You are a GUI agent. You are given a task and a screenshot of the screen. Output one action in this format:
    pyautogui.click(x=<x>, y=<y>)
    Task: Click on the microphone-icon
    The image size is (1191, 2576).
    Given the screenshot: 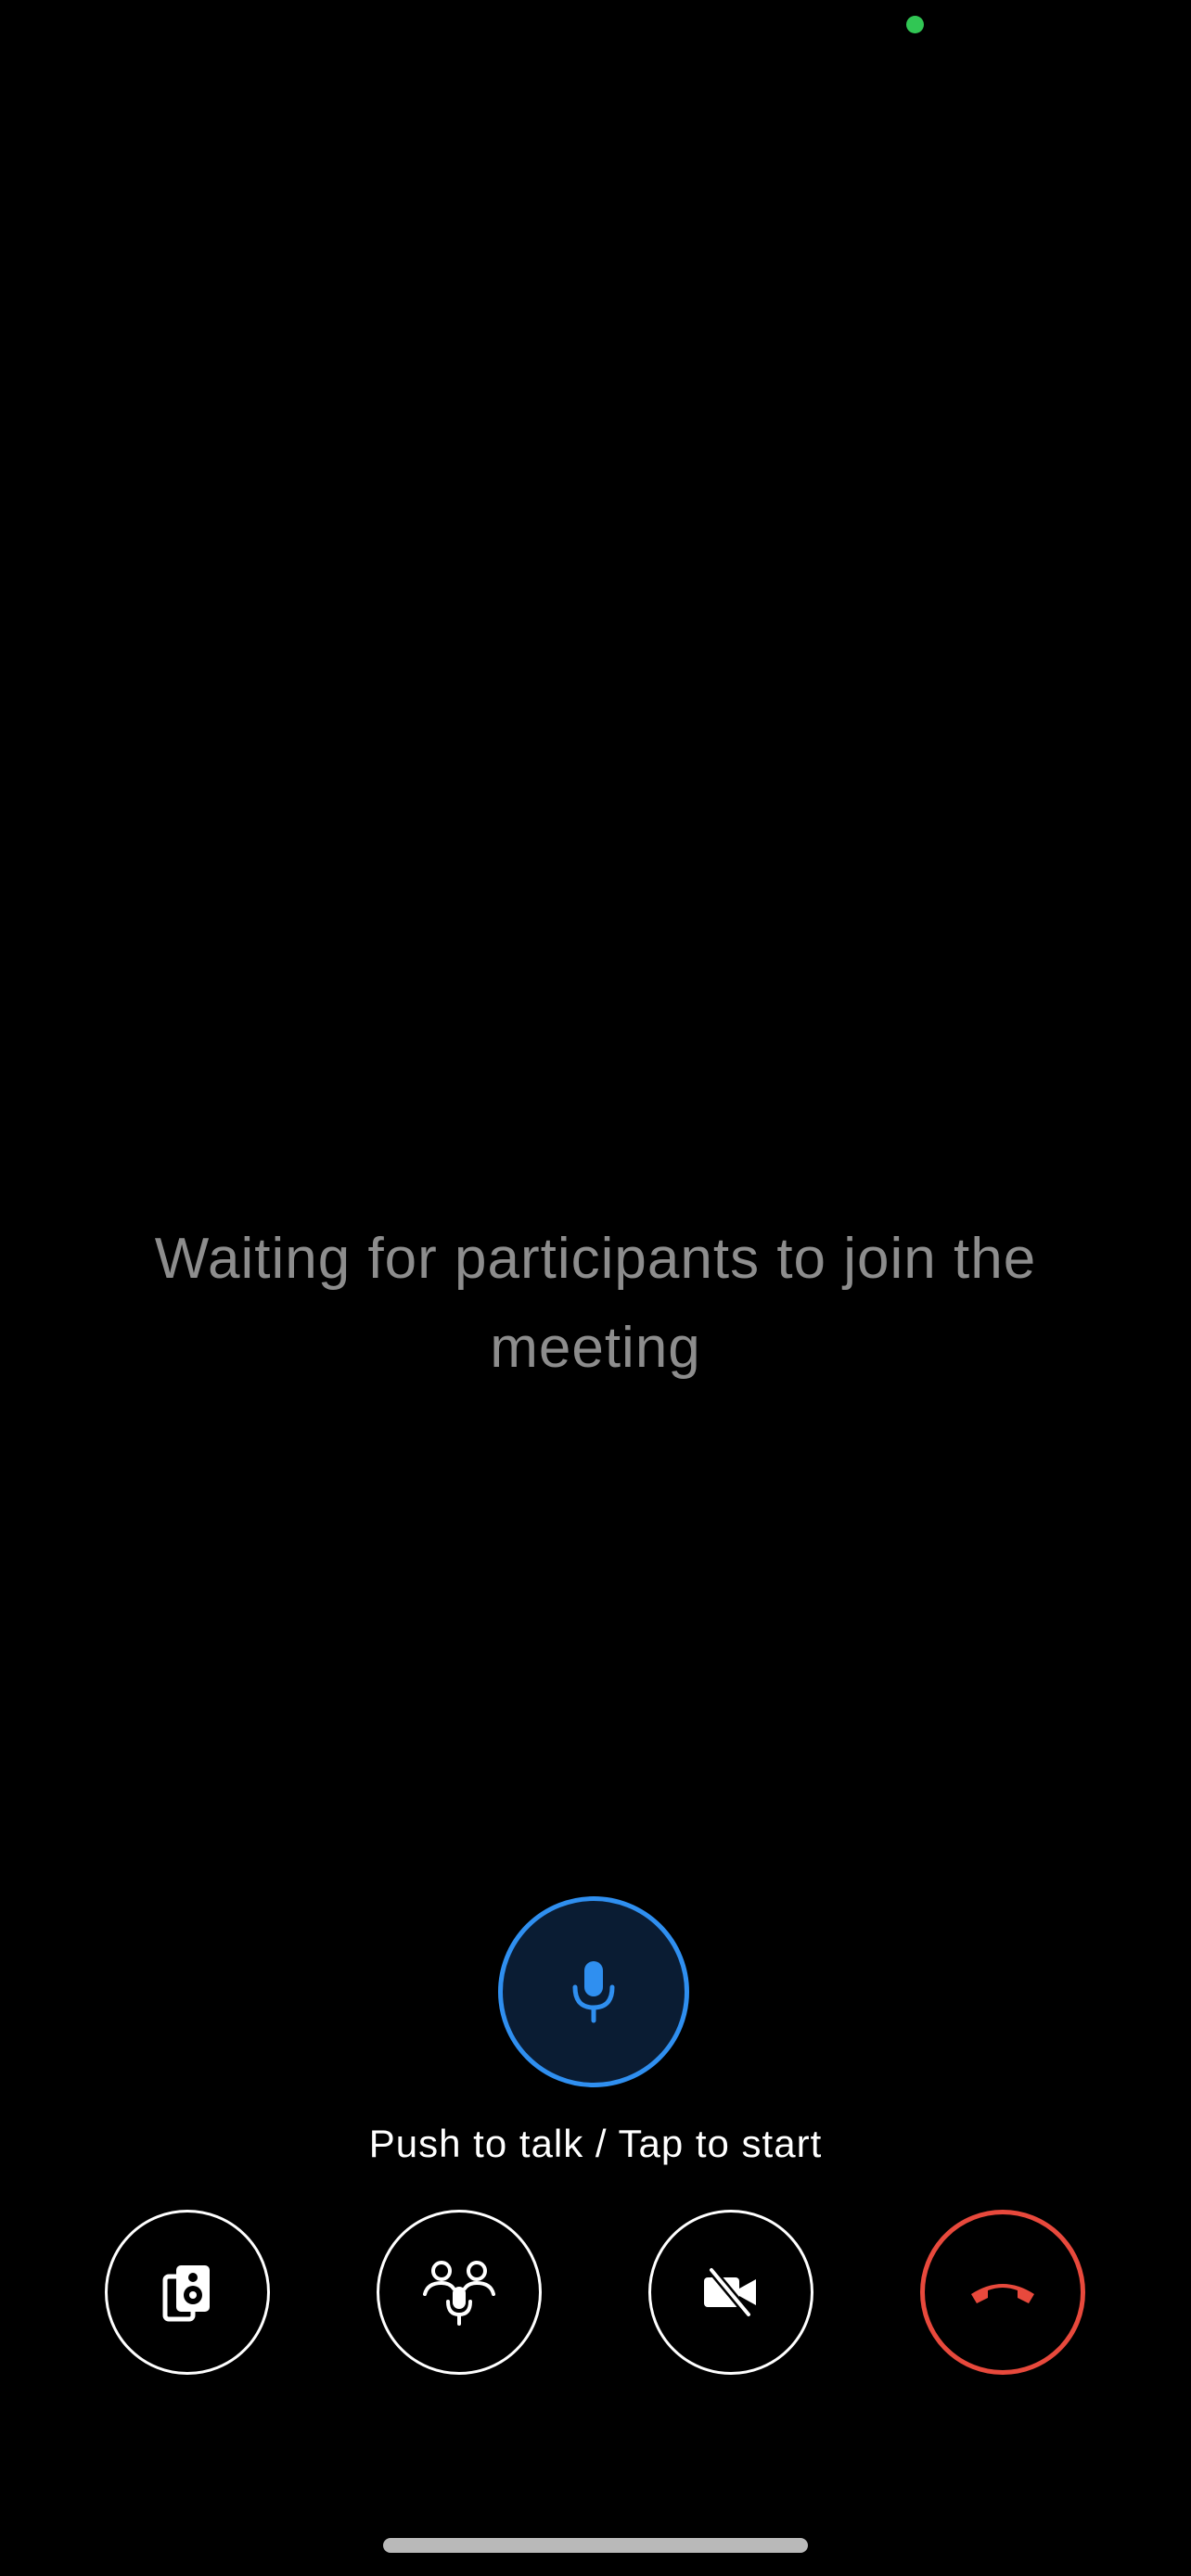 What is the action you would take?
    pyautogui.click(x=593, y=1992)
    